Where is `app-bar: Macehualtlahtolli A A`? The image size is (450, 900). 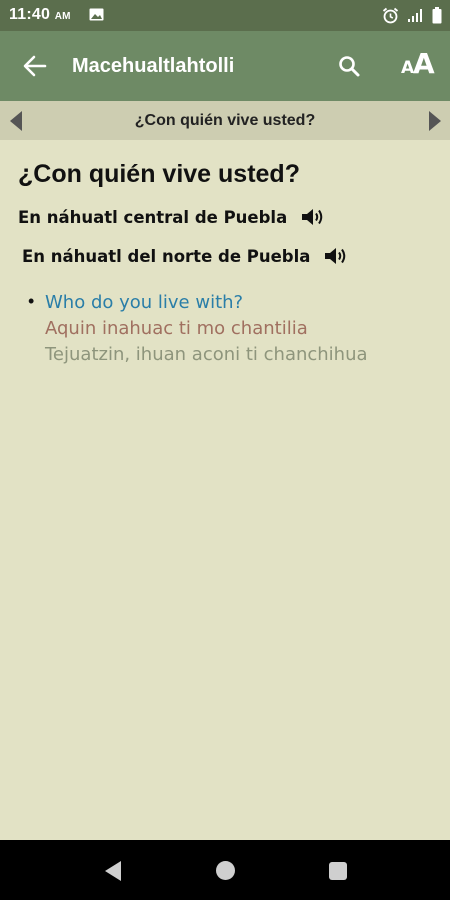
app-bar: Macehualtlahtolli A A is located at coordinates (225, 66).